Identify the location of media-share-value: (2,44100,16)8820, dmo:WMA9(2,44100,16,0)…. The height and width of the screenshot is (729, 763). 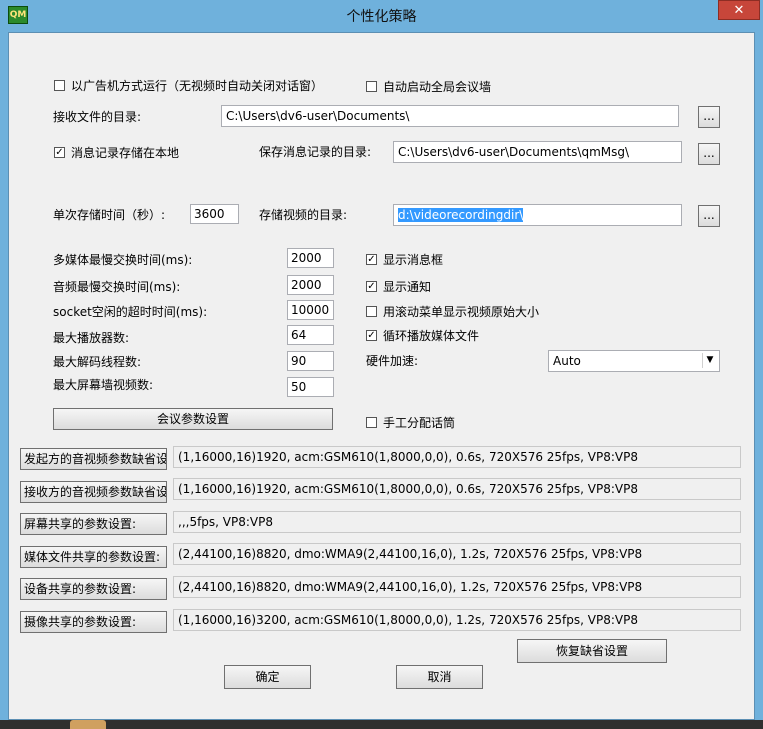
(457, 554).